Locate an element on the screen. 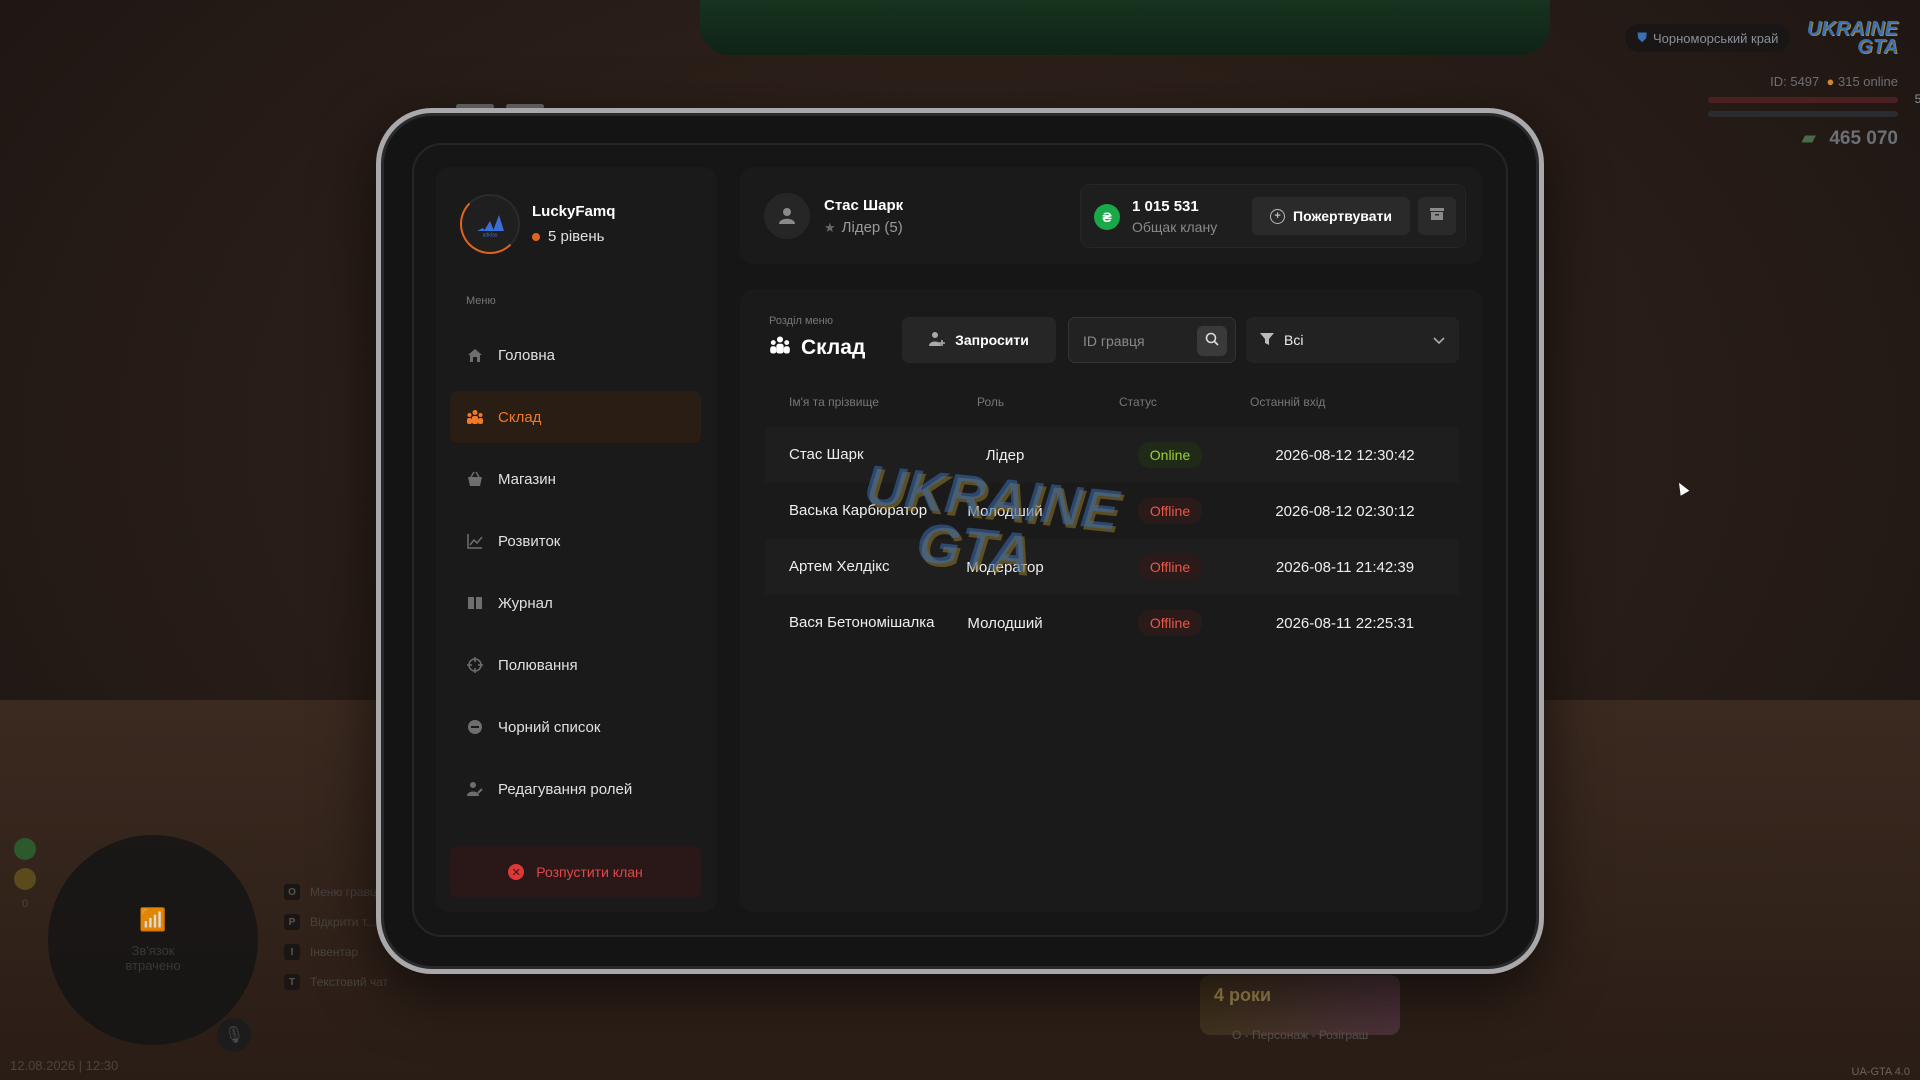  game-logo: UKRAINE GTA is located at coordinates (1852, 38).